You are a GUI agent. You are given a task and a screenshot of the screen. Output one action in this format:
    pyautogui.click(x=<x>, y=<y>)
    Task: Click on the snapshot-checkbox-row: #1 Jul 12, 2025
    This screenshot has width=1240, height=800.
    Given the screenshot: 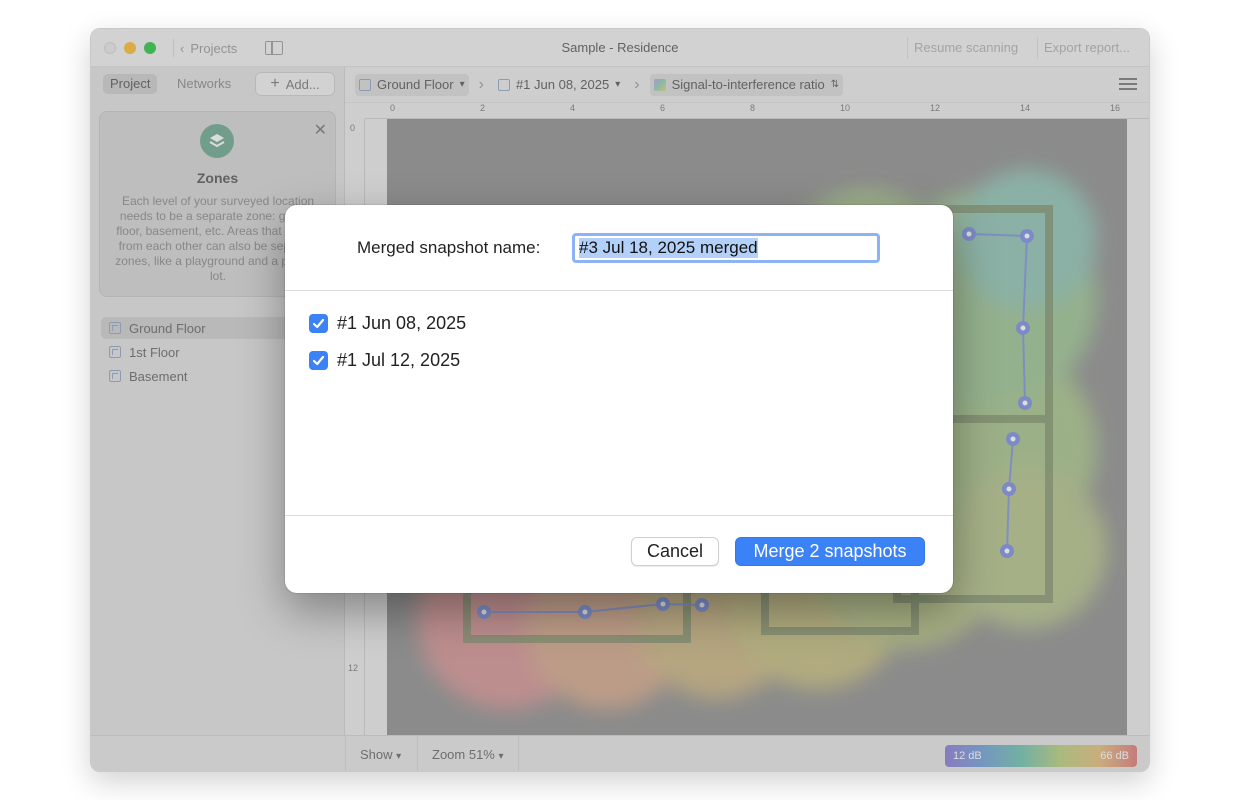 What is the action you would take?
    pyautogui.click(x=384, y=360)
    